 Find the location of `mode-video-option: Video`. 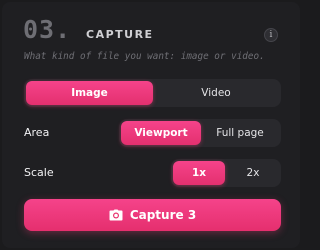

mode-video-option: Video is located at coordinates (216, 93).